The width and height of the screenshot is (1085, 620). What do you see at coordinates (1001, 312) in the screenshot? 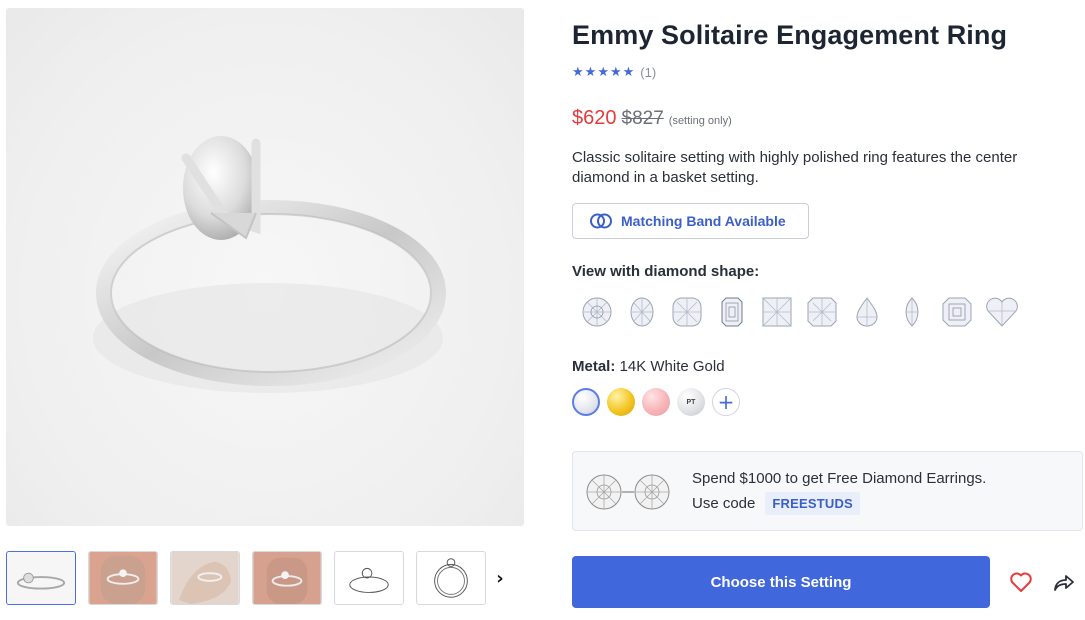
I see `shape-heart-icon` at bounding box center [1001, 312].